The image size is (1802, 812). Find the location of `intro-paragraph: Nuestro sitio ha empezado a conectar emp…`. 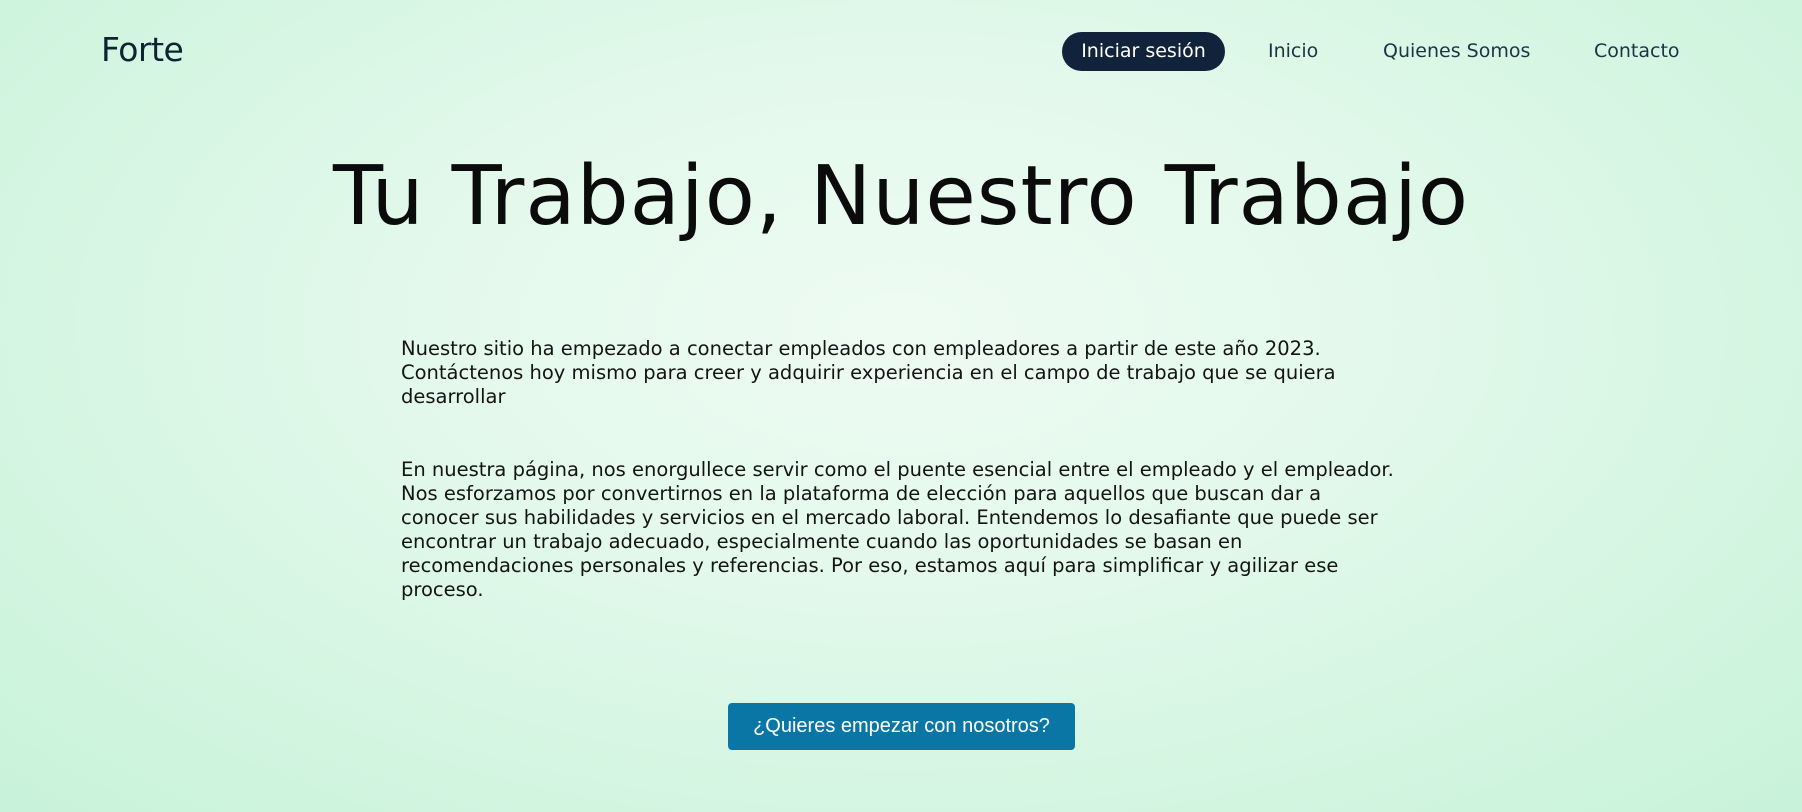

intro-paragraph: Nuestro sitio ha empezado a conectar emp… is located at coordinates (868, 372).